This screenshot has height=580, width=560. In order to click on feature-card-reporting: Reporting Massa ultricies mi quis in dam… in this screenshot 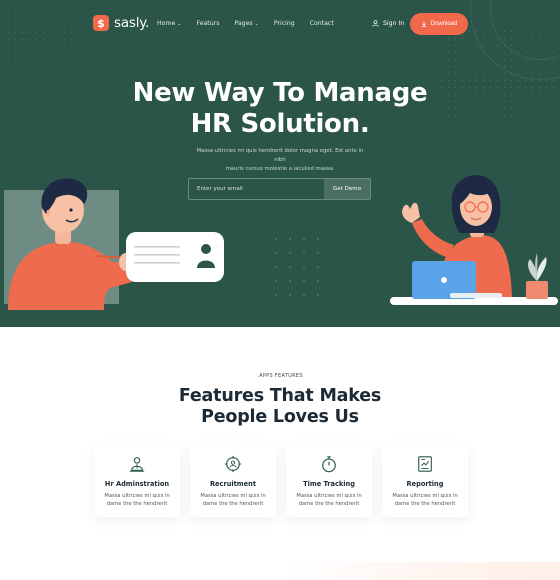, I will do `click(425, 480)`.